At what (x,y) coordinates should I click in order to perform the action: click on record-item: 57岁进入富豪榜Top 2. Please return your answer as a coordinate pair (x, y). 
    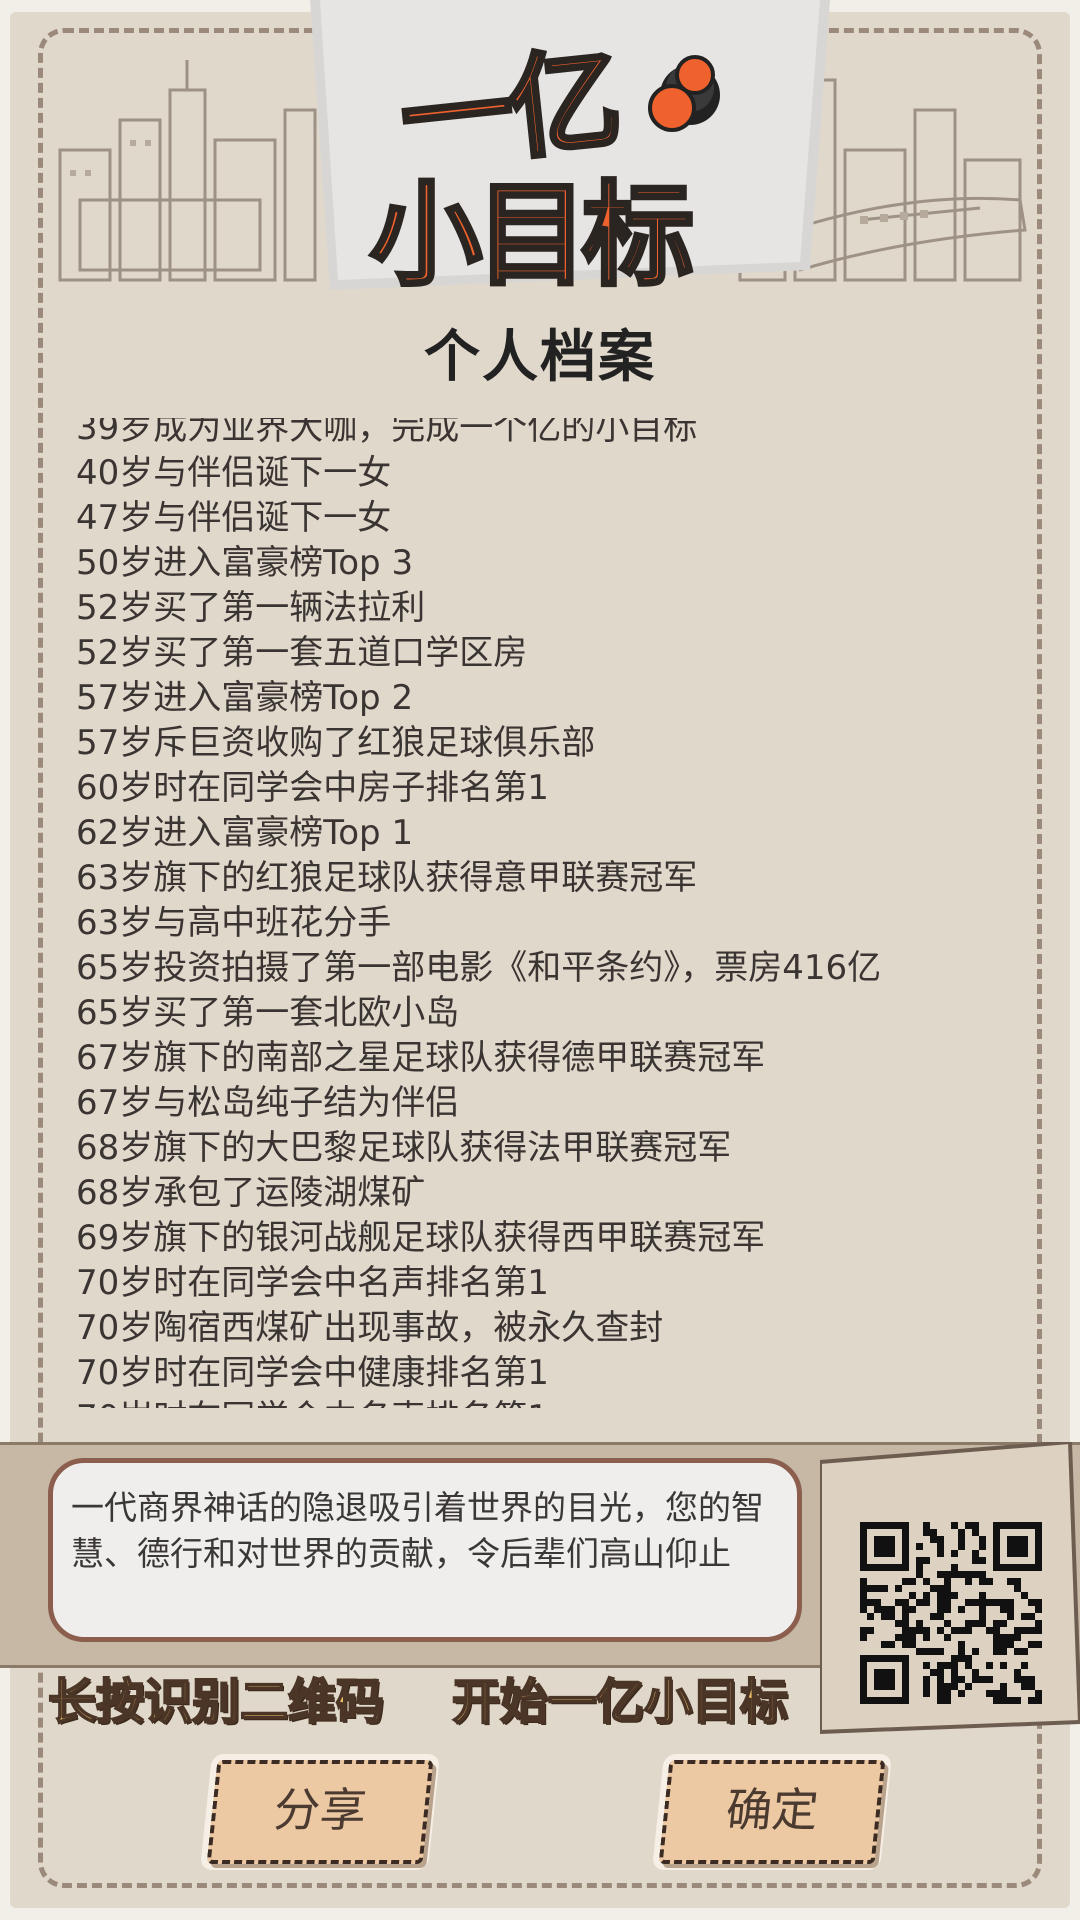
    Looking at the image, I should click on (245, 698).